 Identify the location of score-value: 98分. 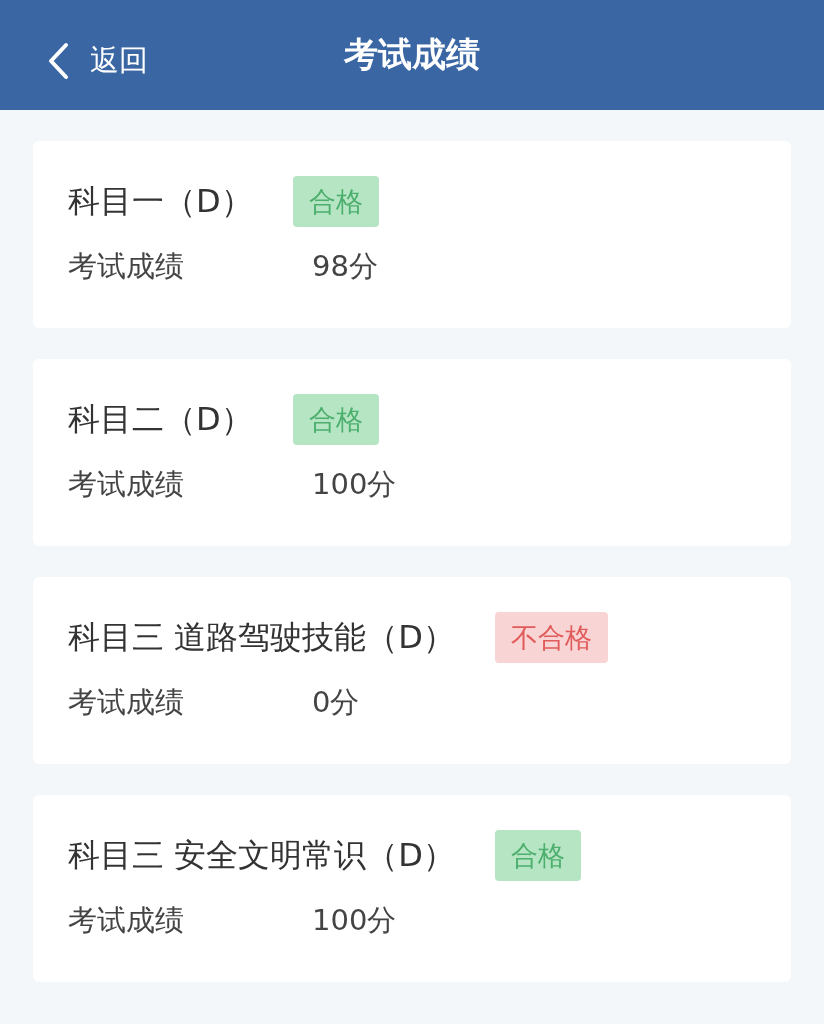
(345, 266).